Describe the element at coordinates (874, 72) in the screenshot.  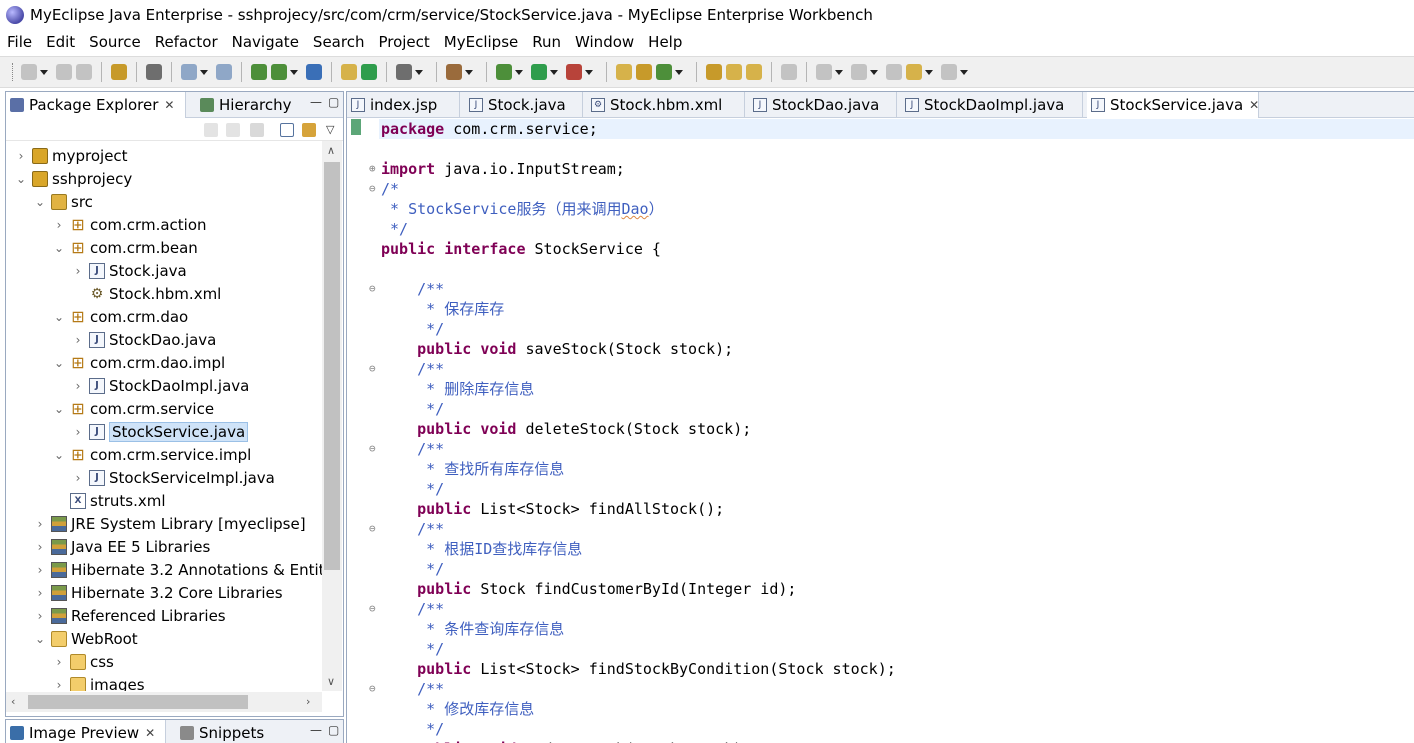
I see `previous-annotation-dropdown-icon` at that location.